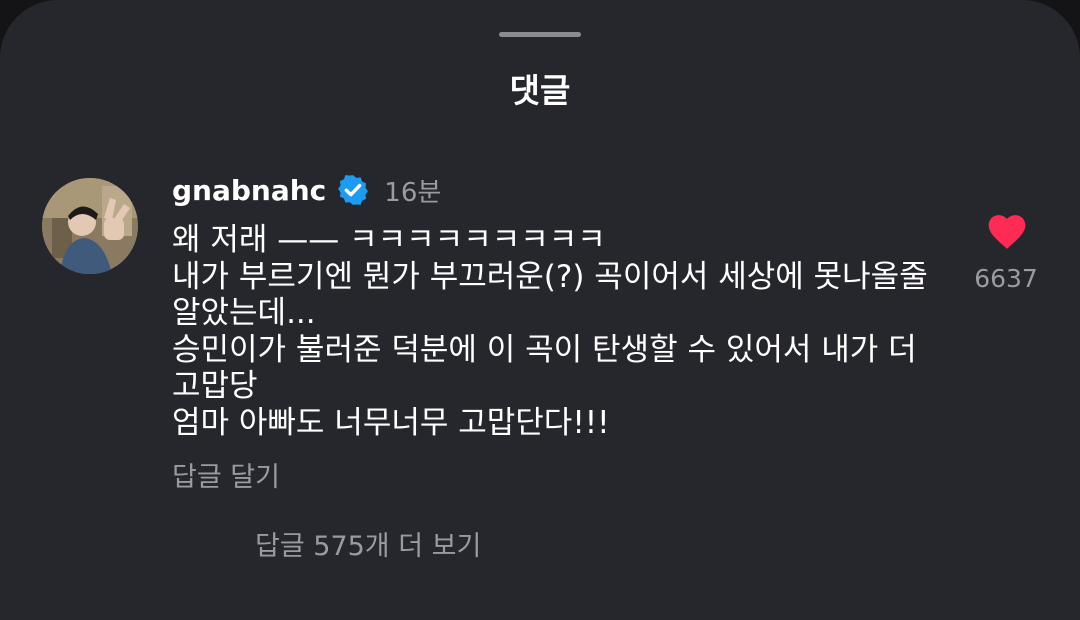 The width and height of the screenshot is (1080, 620). Describe the element at coordinates (249, 190) in the screenshot. I see `comment-username: gnabnahc` at that location.